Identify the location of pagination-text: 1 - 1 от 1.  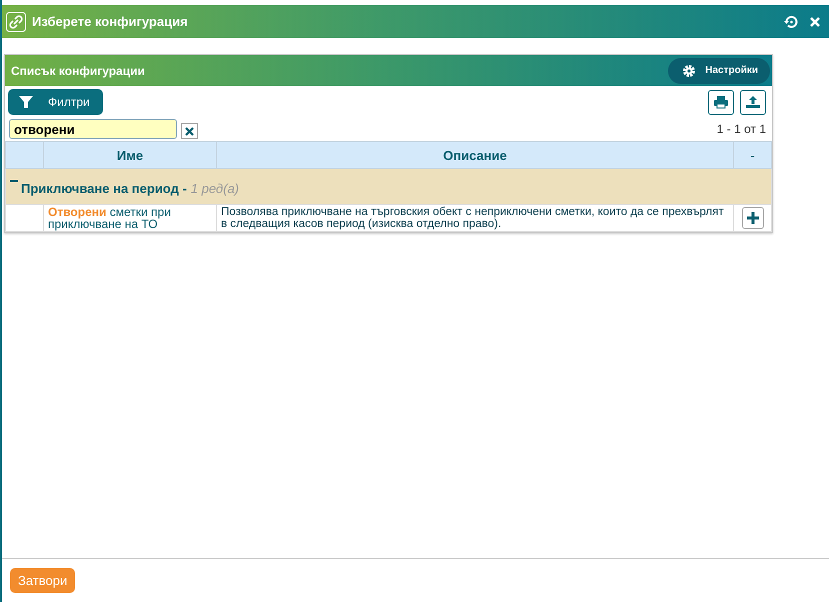
(741, 129).